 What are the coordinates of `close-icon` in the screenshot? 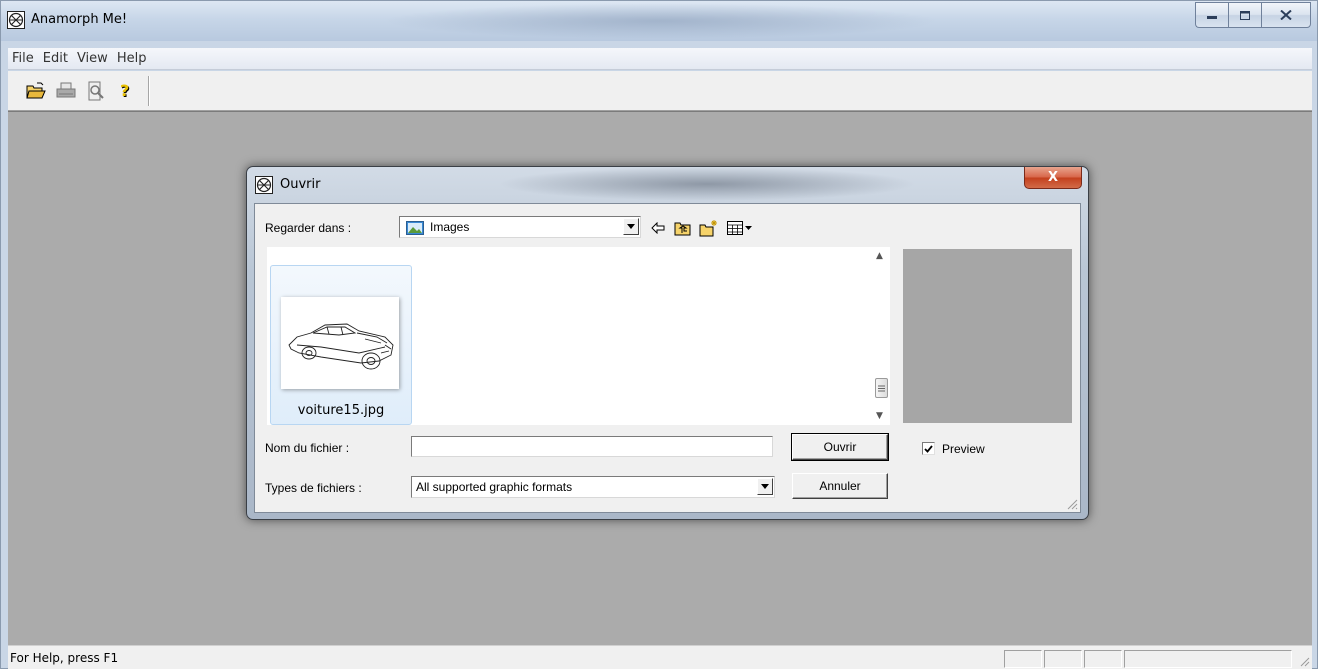 It's located at (1286, 15).